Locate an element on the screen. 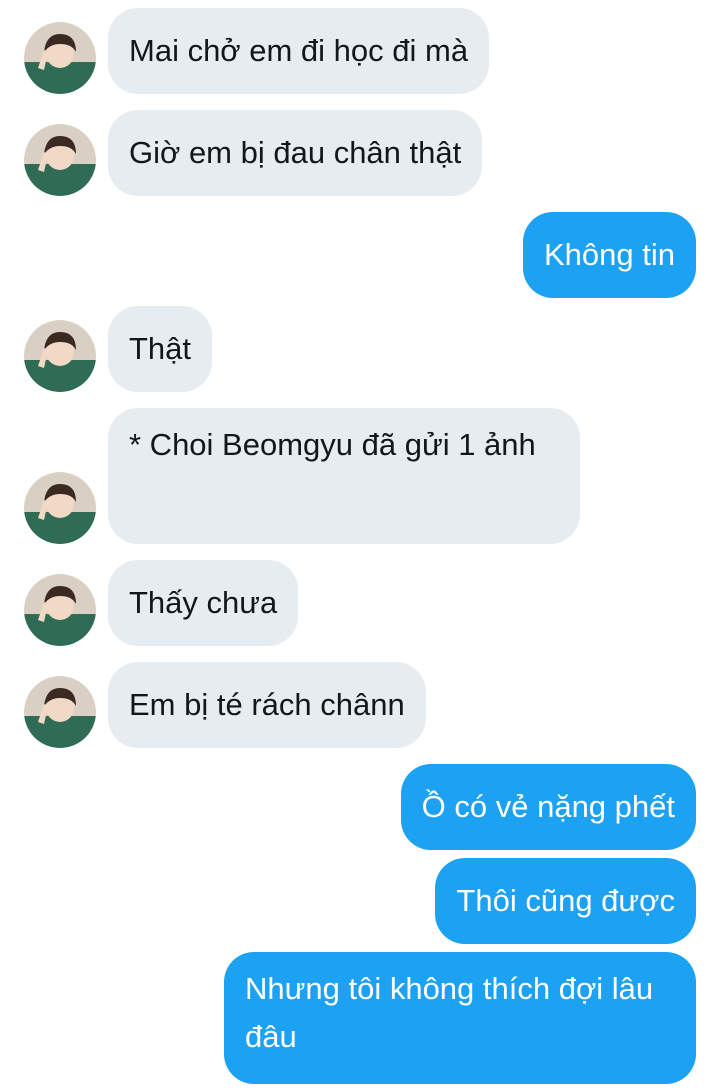 This screenshot has width=720, height=1090. message-bubble-outgoing: Nhưng tôi không thích đợi lâu đâu is located at coordinates (460, 1018).